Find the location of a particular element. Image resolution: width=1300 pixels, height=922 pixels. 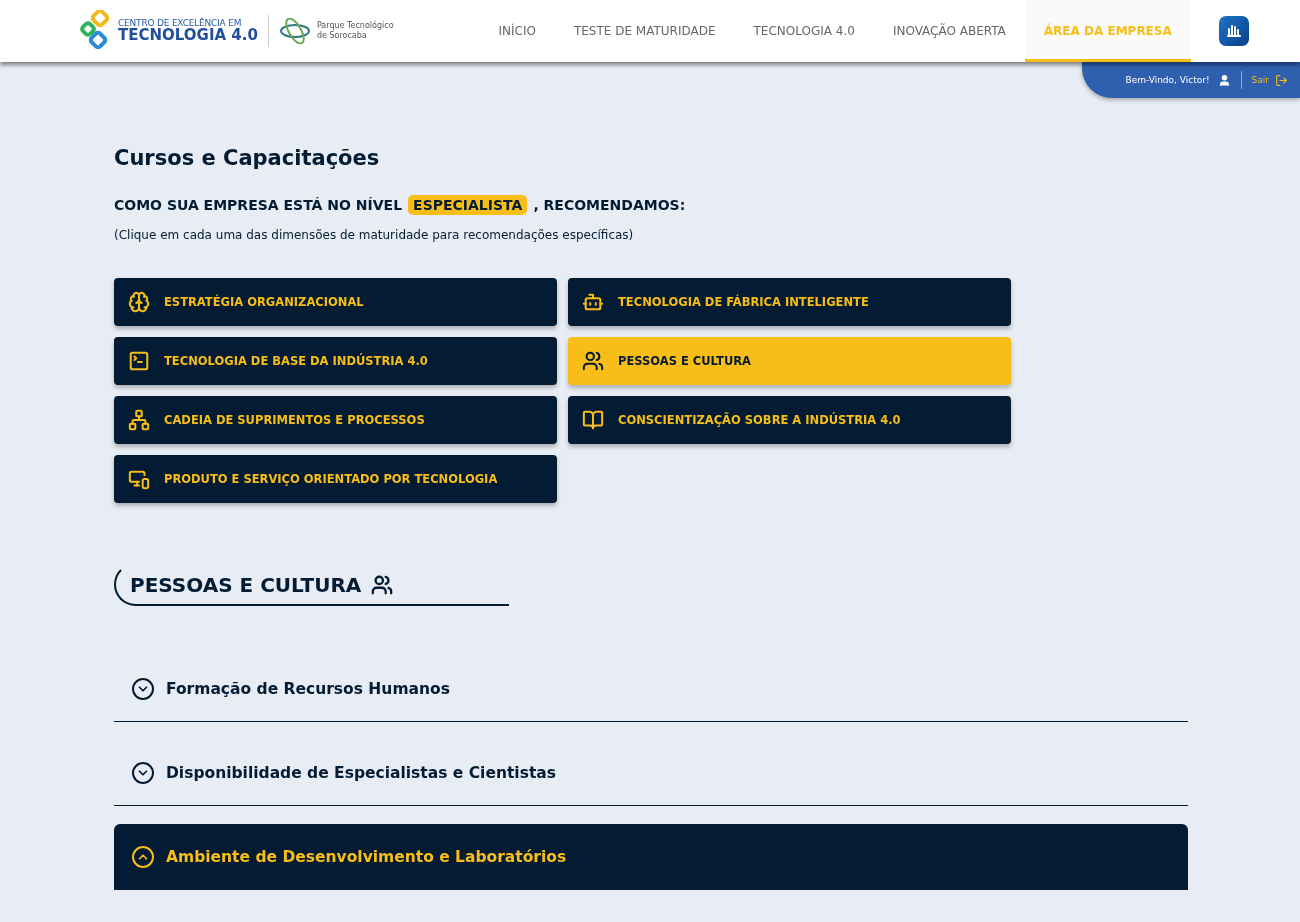

devices-icon is located at coordinates (139, 479).